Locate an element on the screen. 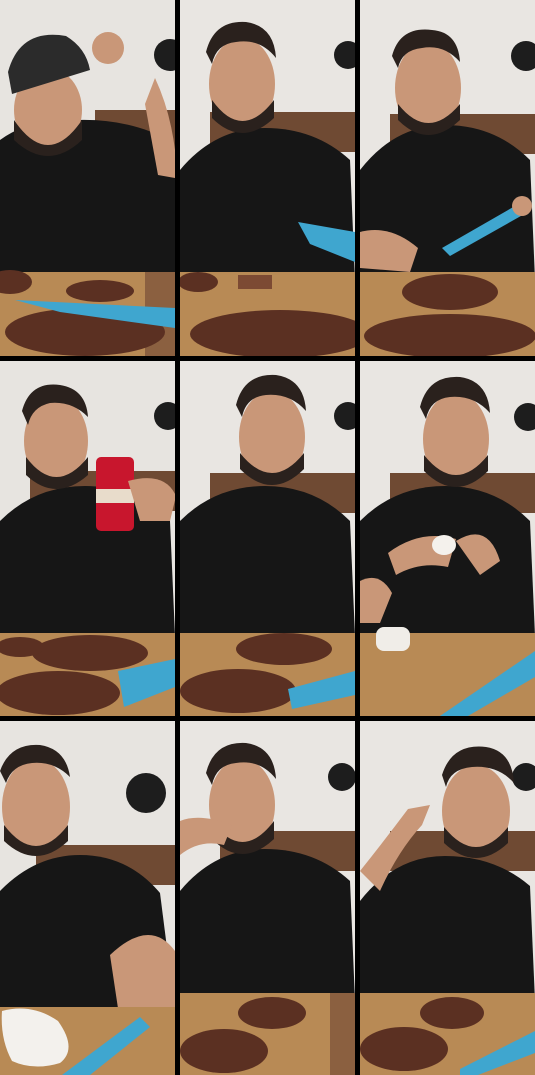 This screenshot has height=1075, width=535. frame-1-image is located at coordinates (87, 178).